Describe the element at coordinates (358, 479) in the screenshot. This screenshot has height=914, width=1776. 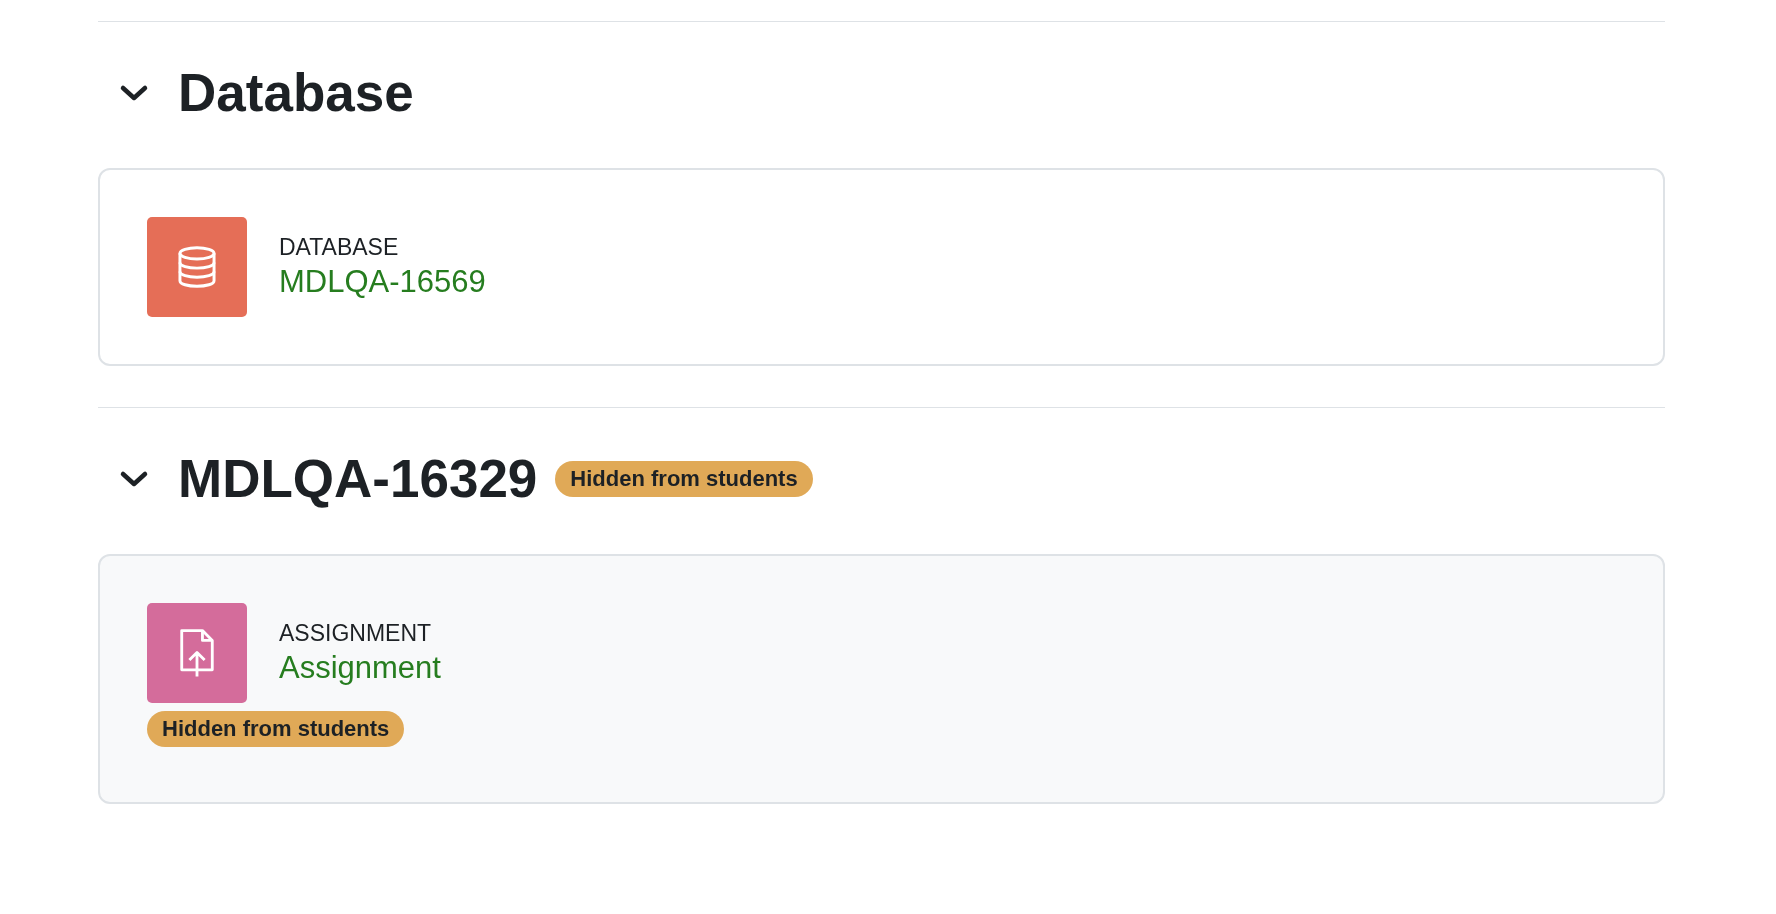
I see `section-title: MDLQA-16329` at that location.